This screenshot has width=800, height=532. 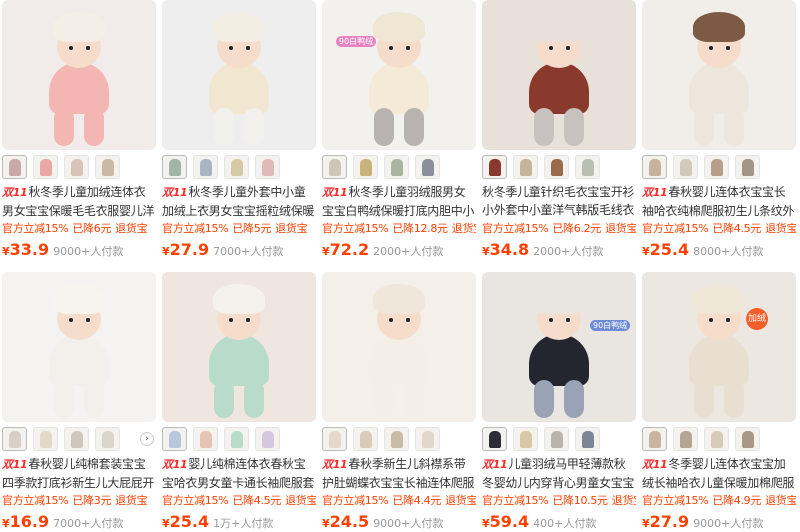 I want to click on promo-tags: 官方立减15% 已降4.5元 退货宝, so click(x=239, y=501).